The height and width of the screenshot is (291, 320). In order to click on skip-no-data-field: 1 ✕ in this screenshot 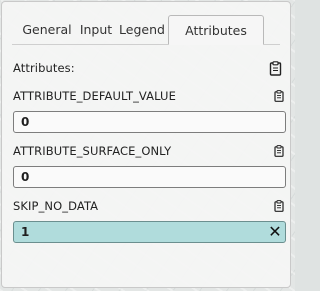, I will do `click(149, 232)`.